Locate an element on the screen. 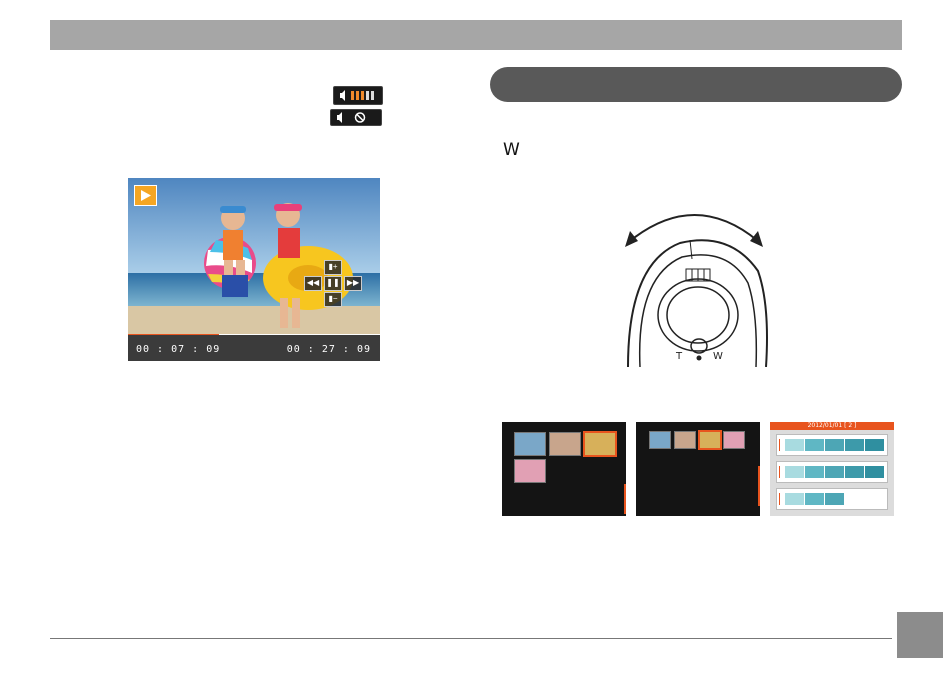 The width and height of the screenshot is (950, 687). elapsed-time: 00 : 07 : 09 is located at coordinates (178, 349).